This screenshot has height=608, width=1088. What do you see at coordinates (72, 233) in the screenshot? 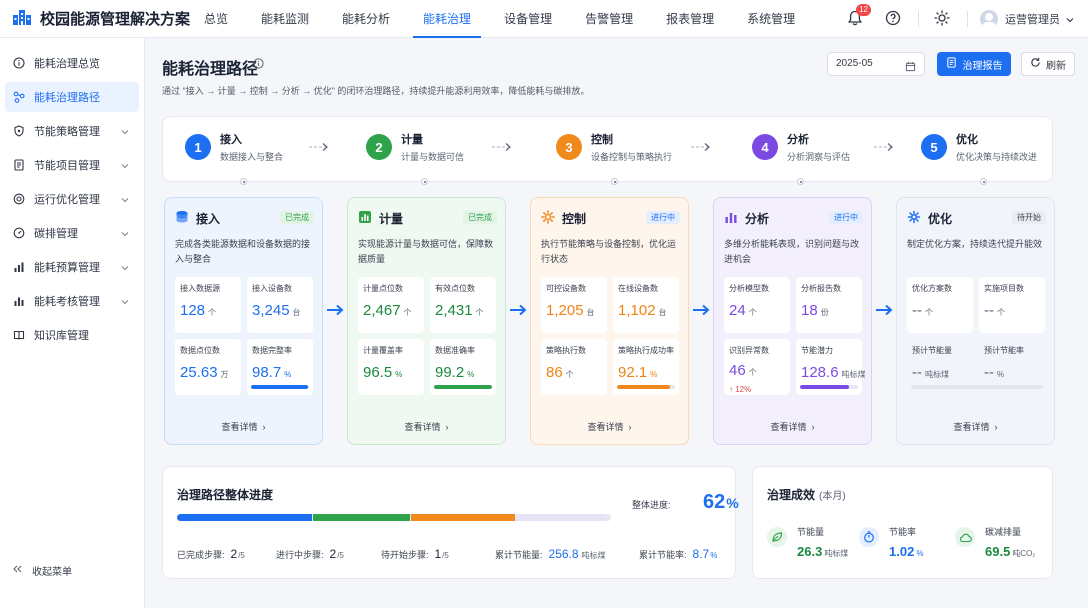
I see `sidebar-item-carbon: 碳排管理` at bounding box center [72, 233].